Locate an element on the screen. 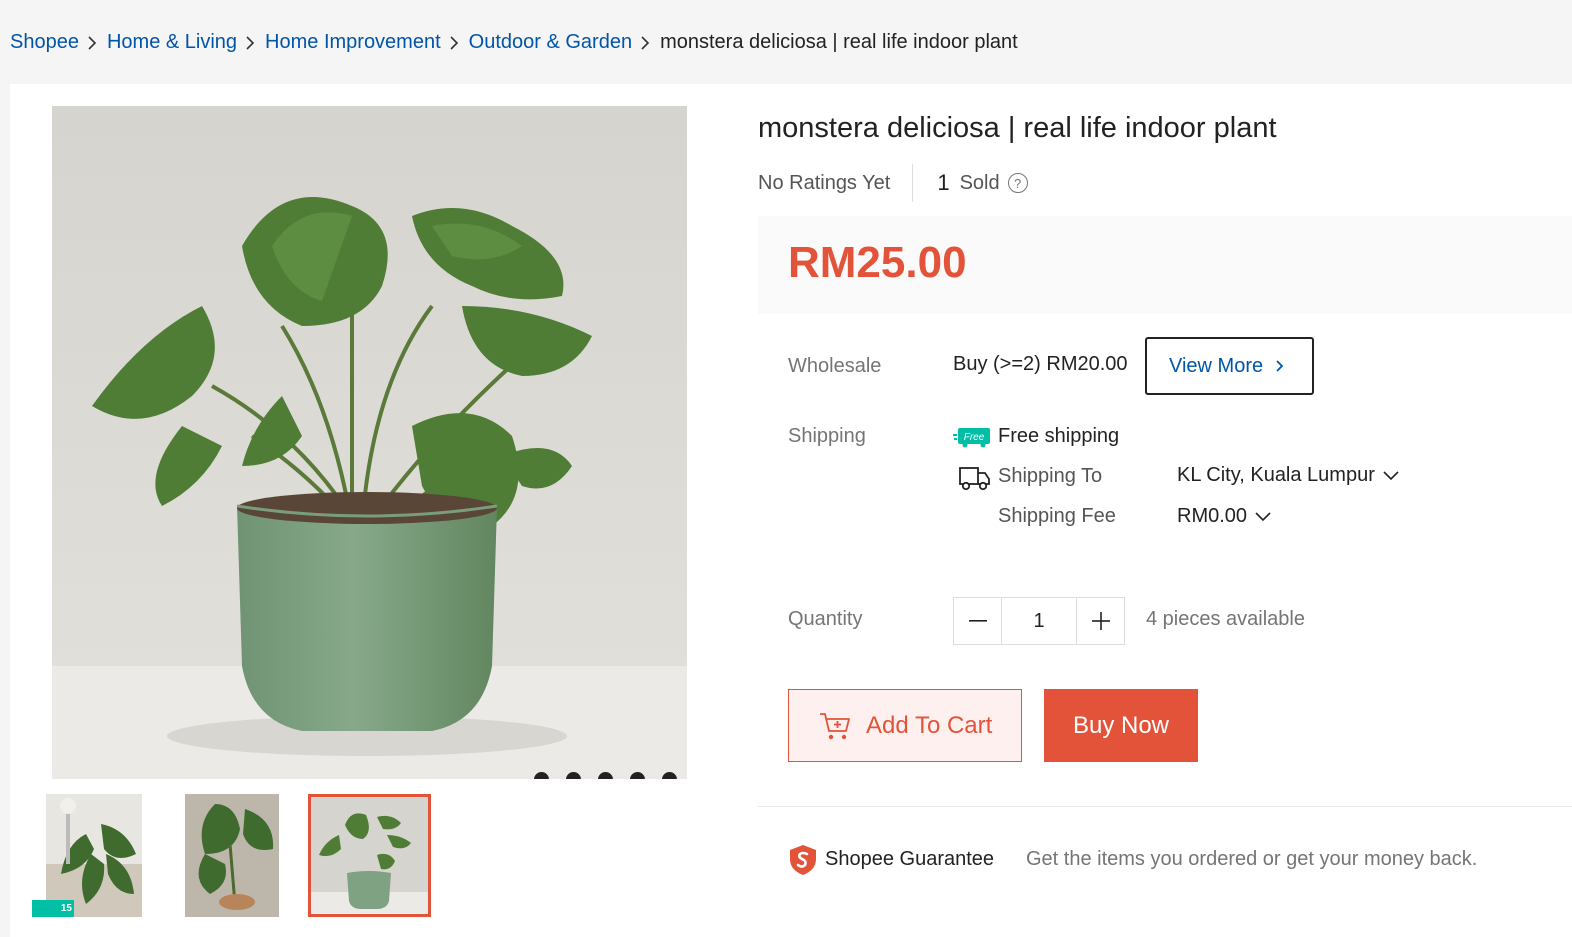 Image resolution: width=1572 pixels, height=937 pixels. shipping-label: Shipping is located at coordinates (827, 436).